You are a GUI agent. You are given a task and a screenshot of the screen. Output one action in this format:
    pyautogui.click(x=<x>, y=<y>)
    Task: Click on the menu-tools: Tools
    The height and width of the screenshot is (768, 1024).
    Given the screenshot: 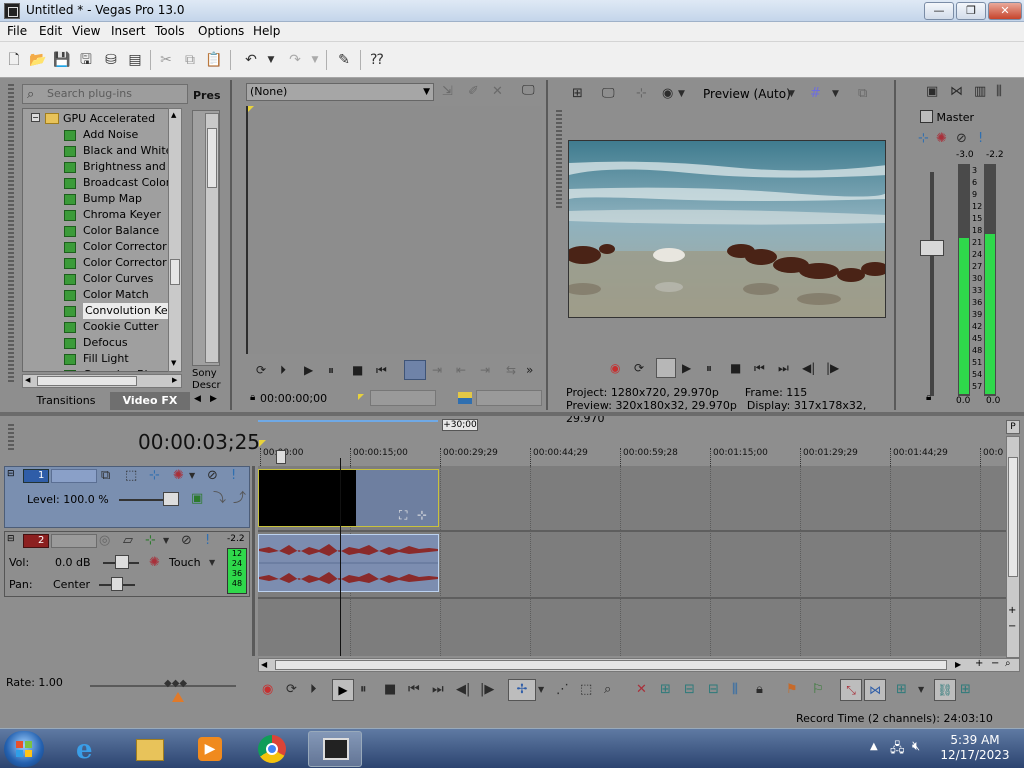 What is the action you would take?
    pyautogui.click(x=170, y=31)
    